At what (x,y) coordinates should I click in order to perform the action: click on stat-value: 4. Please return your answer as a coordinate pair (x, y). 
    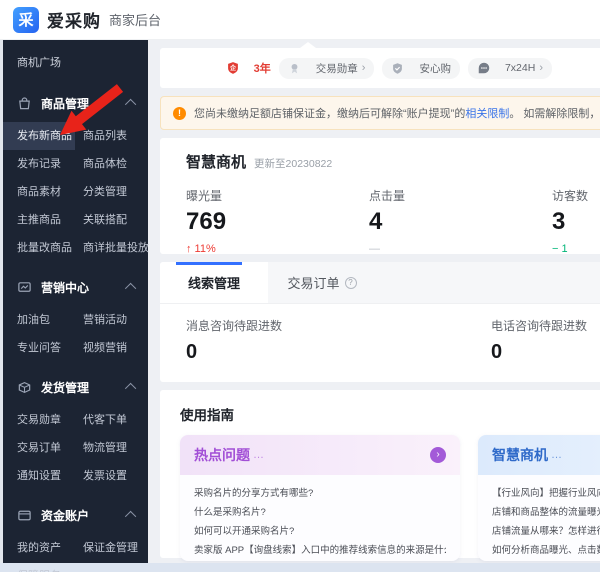
    Looking at the image, I should click on (376, 221).